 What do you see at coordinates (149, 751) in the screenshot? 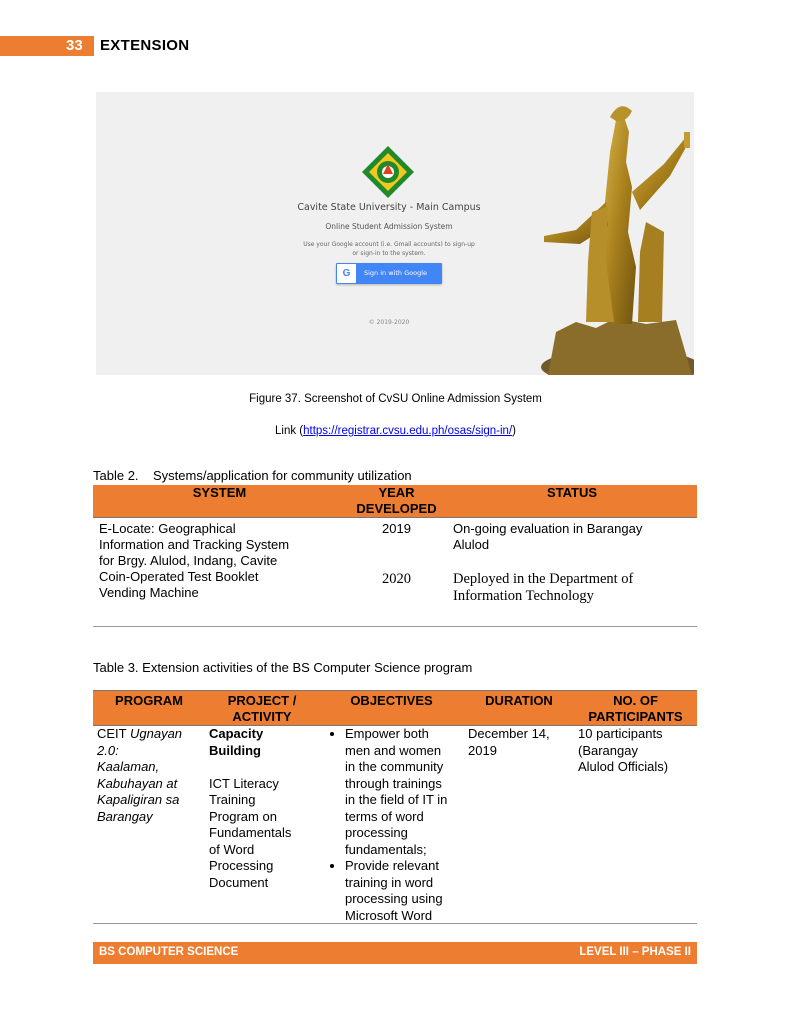
I see `program-line: 2.0:` at bounding box center [149, 751].